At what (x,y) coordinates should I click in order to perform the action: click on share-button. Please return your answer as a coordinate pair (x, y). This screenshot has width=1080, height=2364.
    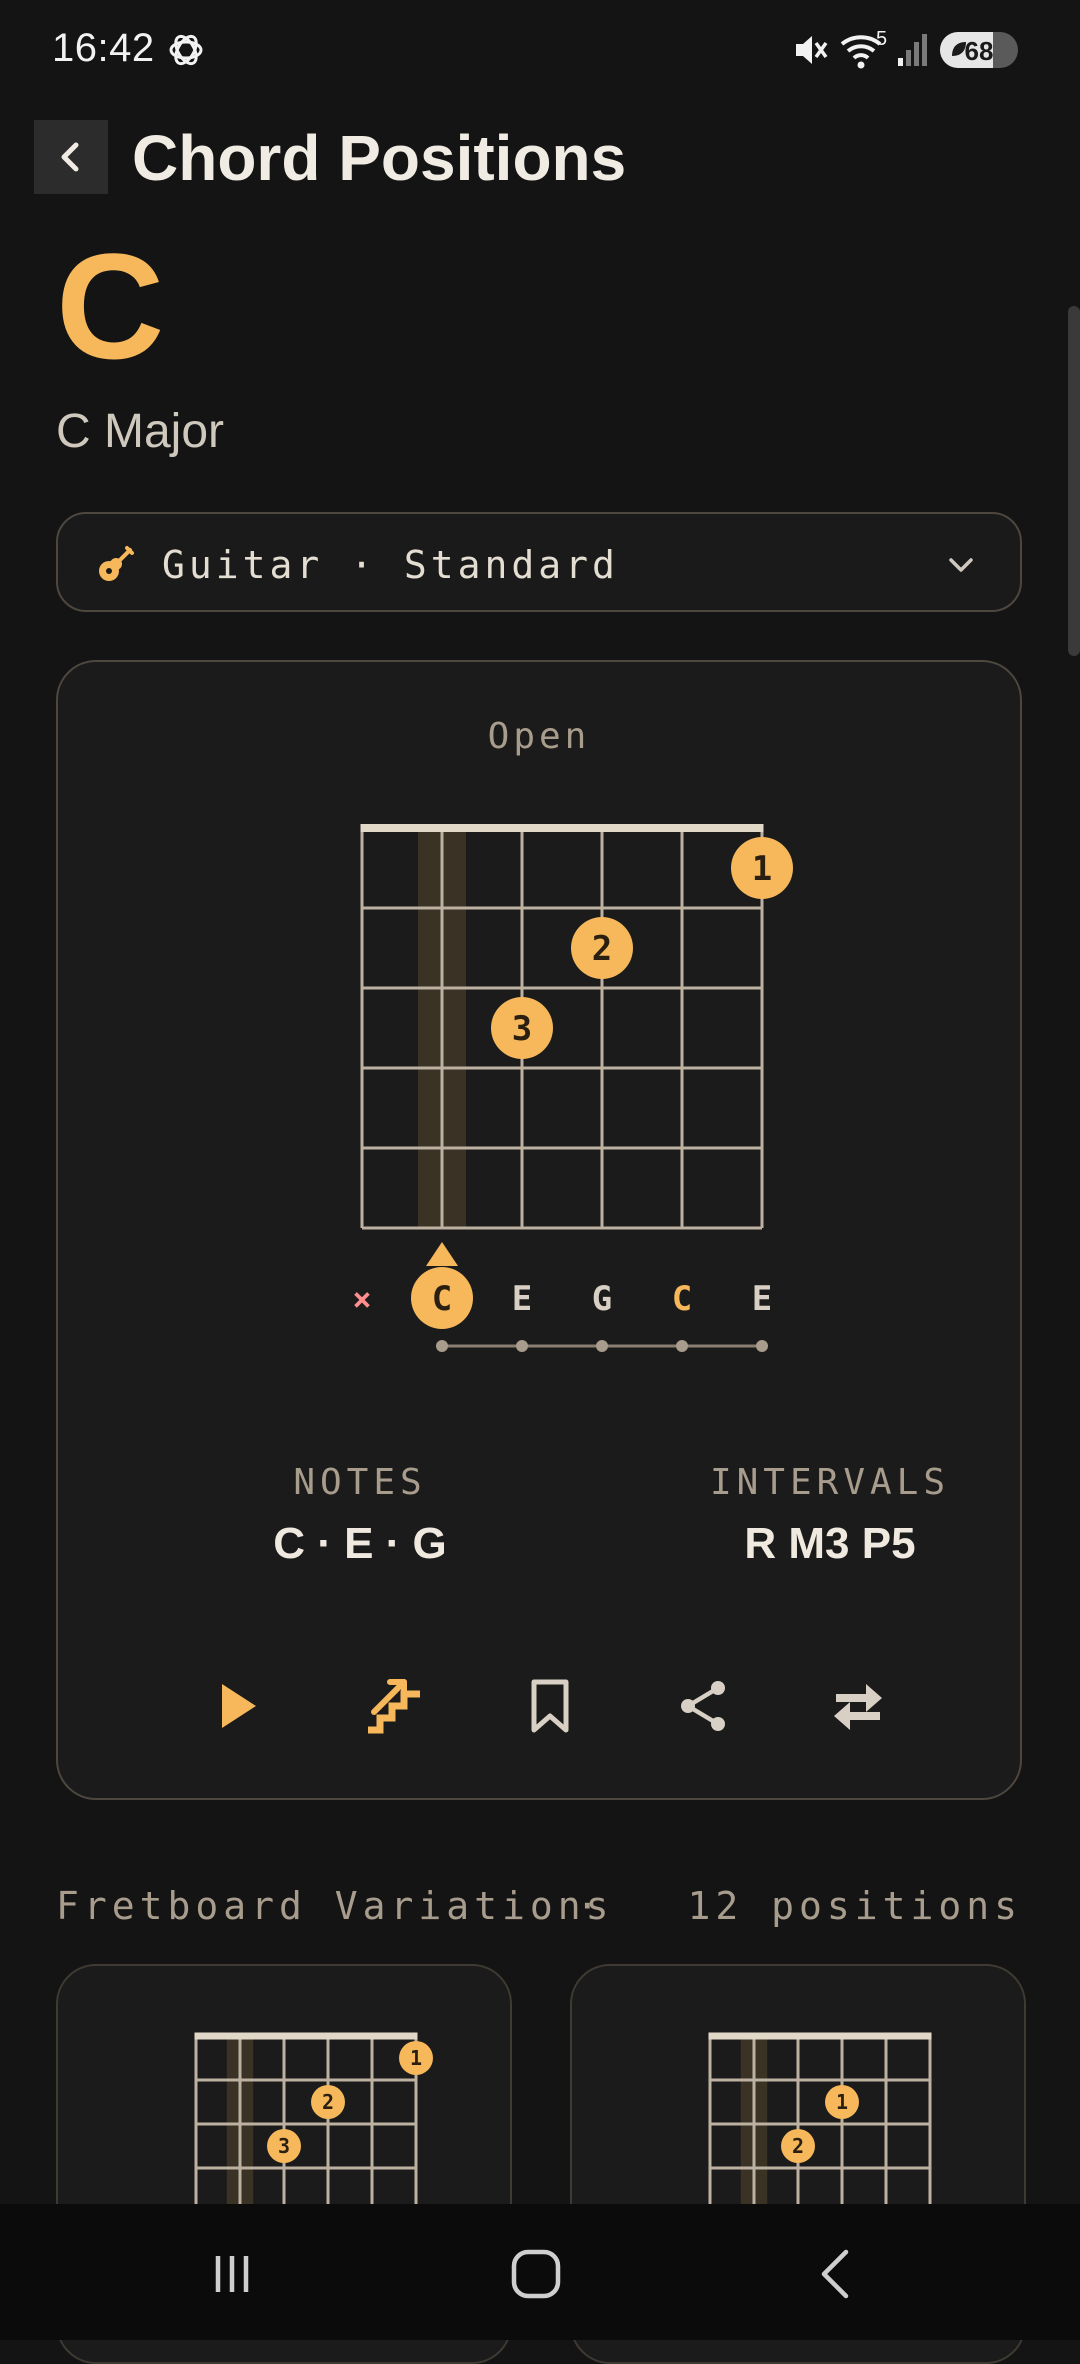
    Looking at the image, I should click on (704, 1706).